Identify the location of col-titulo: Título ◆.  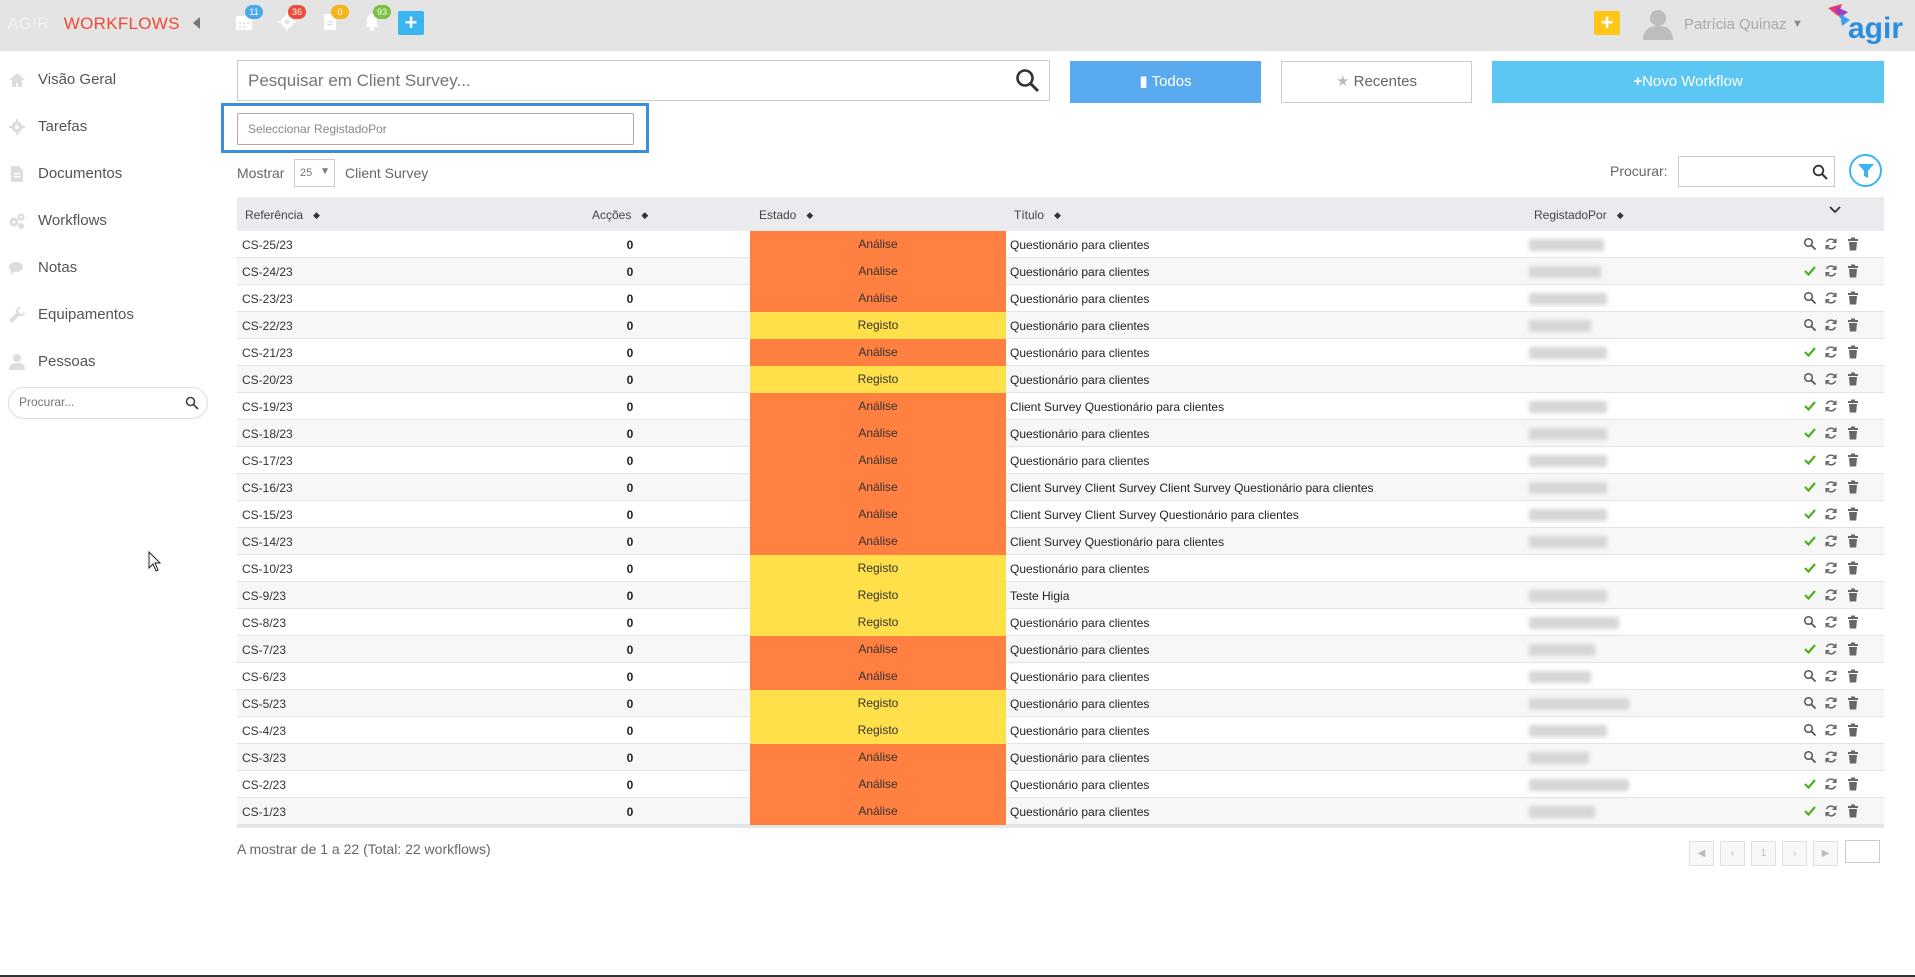
(1037, 215).